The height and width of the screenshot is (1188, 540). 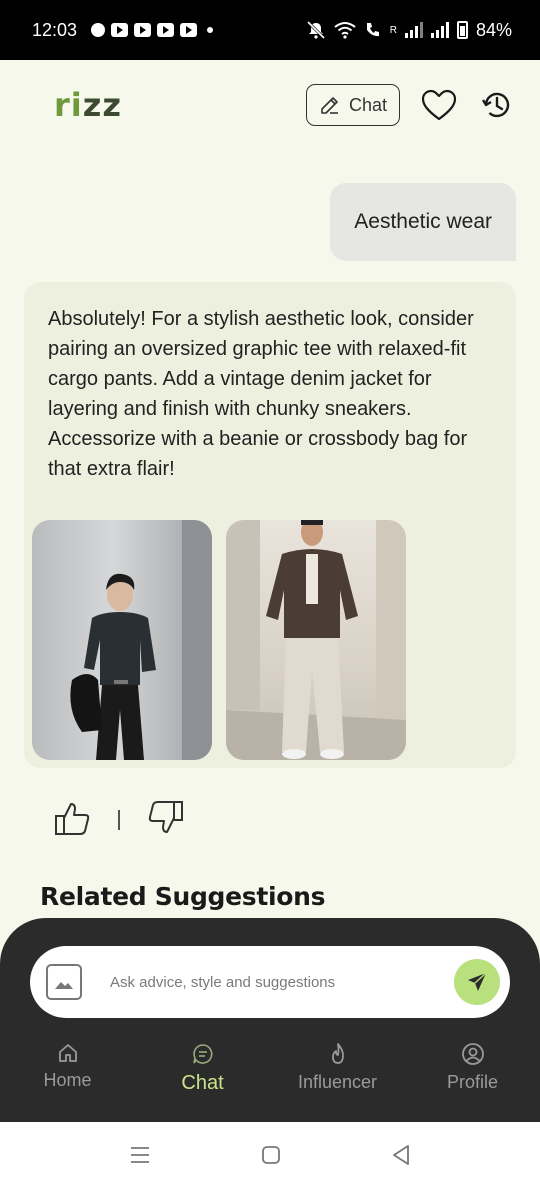 What do you see at coordinates (401, 1155) in the screenshot?
I see `back-icon` at bounding box center [401, 1155].